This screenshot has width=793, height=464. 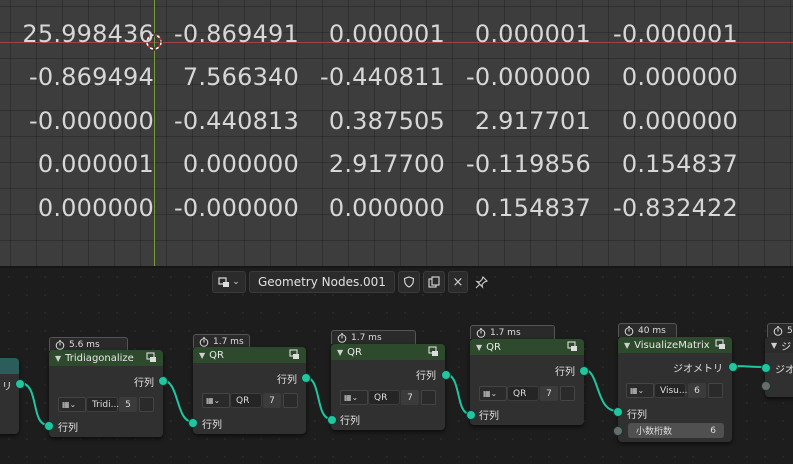 I want to click on user-count: 6, so click(x=697, y=390).